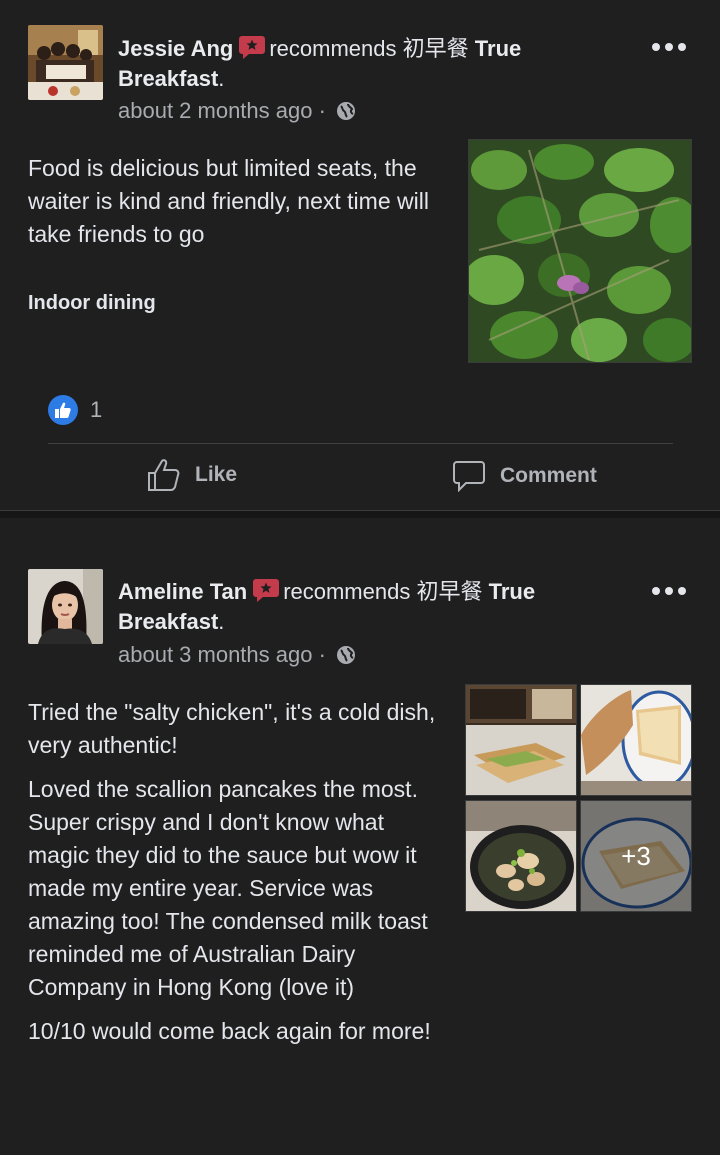 This screenshot has width=720, height=1155. What do you see at coordinates (192, 475) in the screenshot?
I see `like-button: Like` at bounding box center [192, 475].